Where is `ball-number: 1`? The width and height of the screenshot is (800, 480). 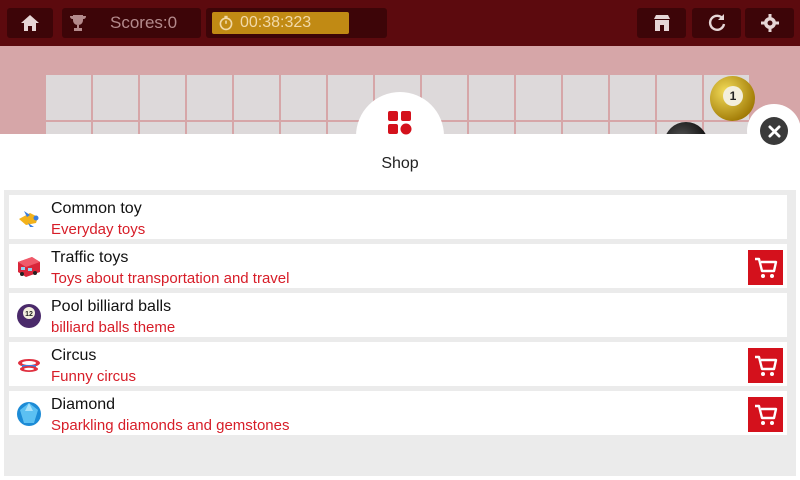 ball-number: 1 is located at coordinates (733, 96).